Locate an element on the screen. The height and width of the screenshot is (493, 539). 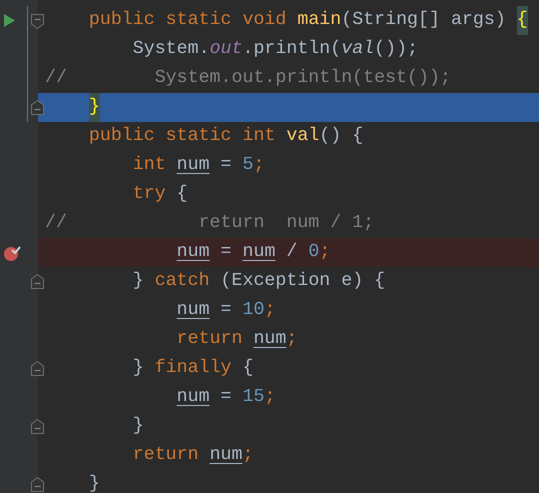
code-comment: // return num / 1; is located at coordinates (209, 223).